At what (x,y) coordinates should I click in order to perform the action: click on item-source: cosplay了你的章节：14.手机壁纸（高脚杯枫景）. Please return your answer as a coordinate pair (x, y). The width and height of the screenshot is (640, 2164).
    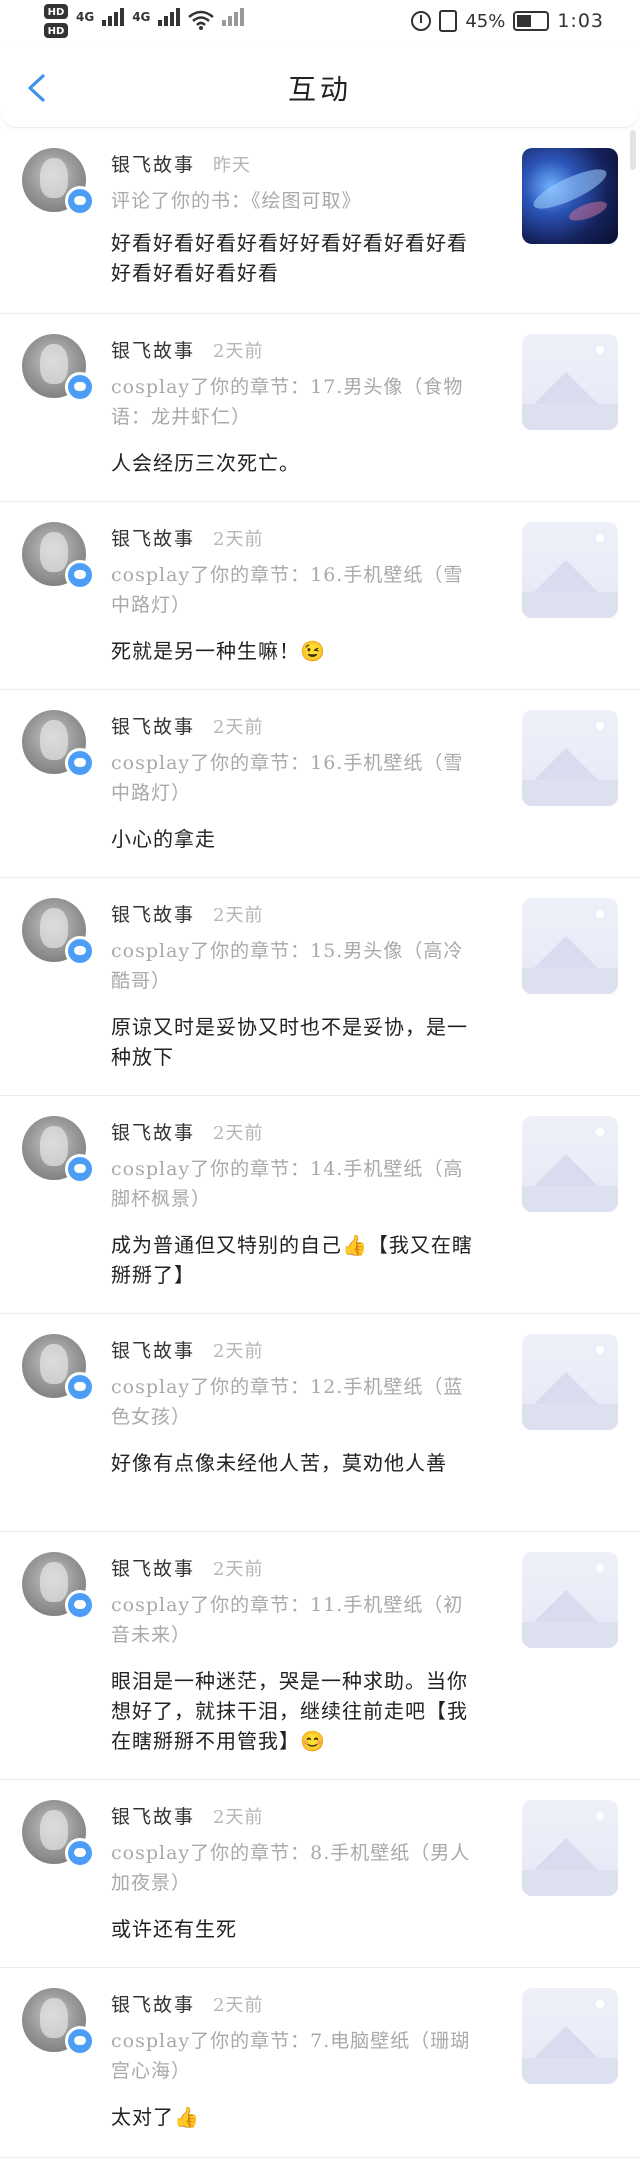
    Looking at the image, I should click on (296, 1184).